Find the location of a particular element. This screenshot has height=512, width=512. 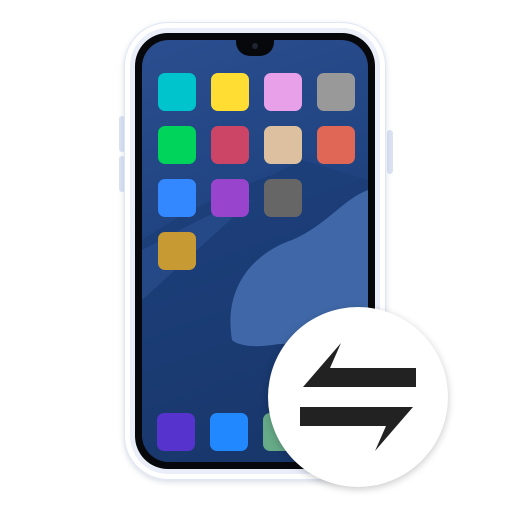

power-button is located at coordinates (390, 152).